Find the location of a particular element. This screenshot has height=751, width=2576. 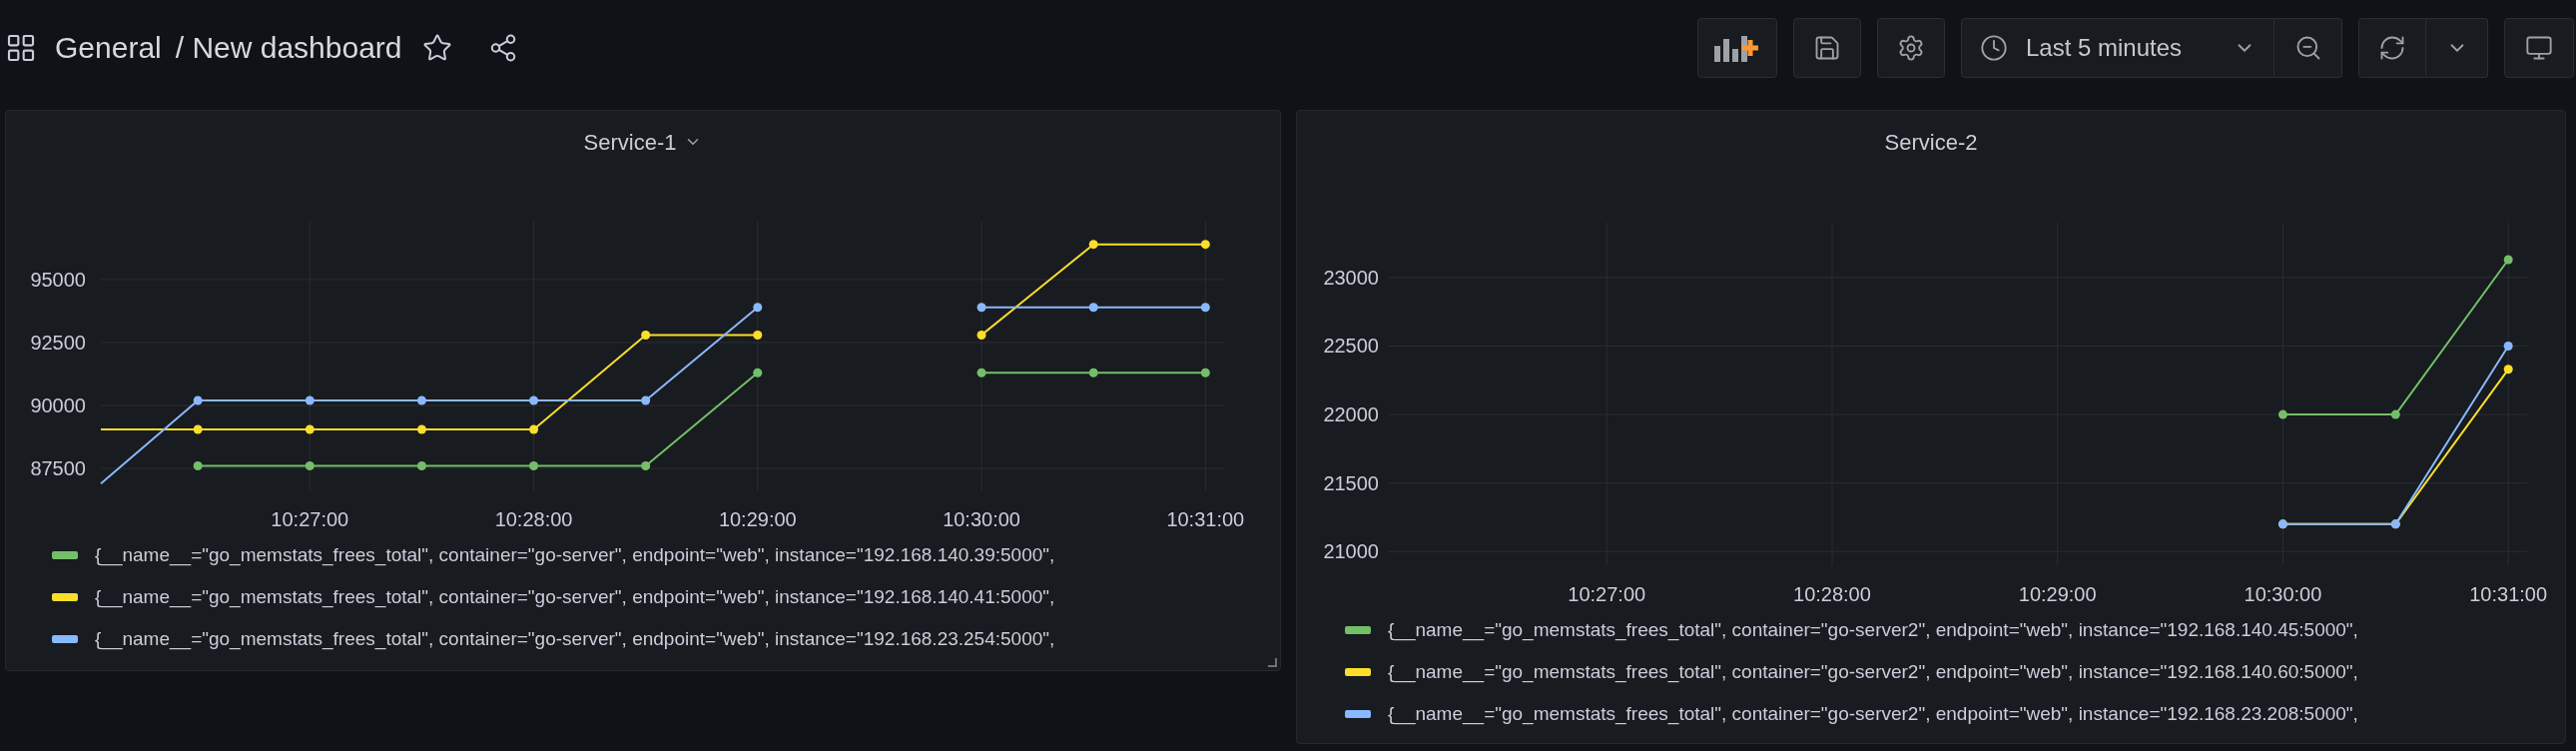

settings-button is located at coordinates (1911, 48).